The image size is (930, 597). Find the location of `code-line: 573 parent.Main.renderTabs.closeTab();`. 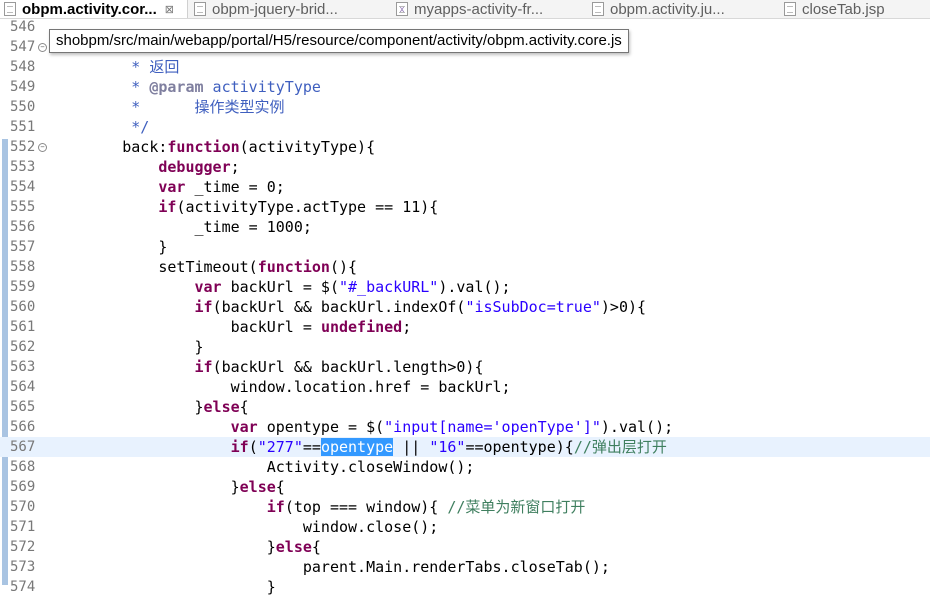

code-line: 573 parent.Main.renderTabs.closeTab(); is located at coordinates (465, 567).